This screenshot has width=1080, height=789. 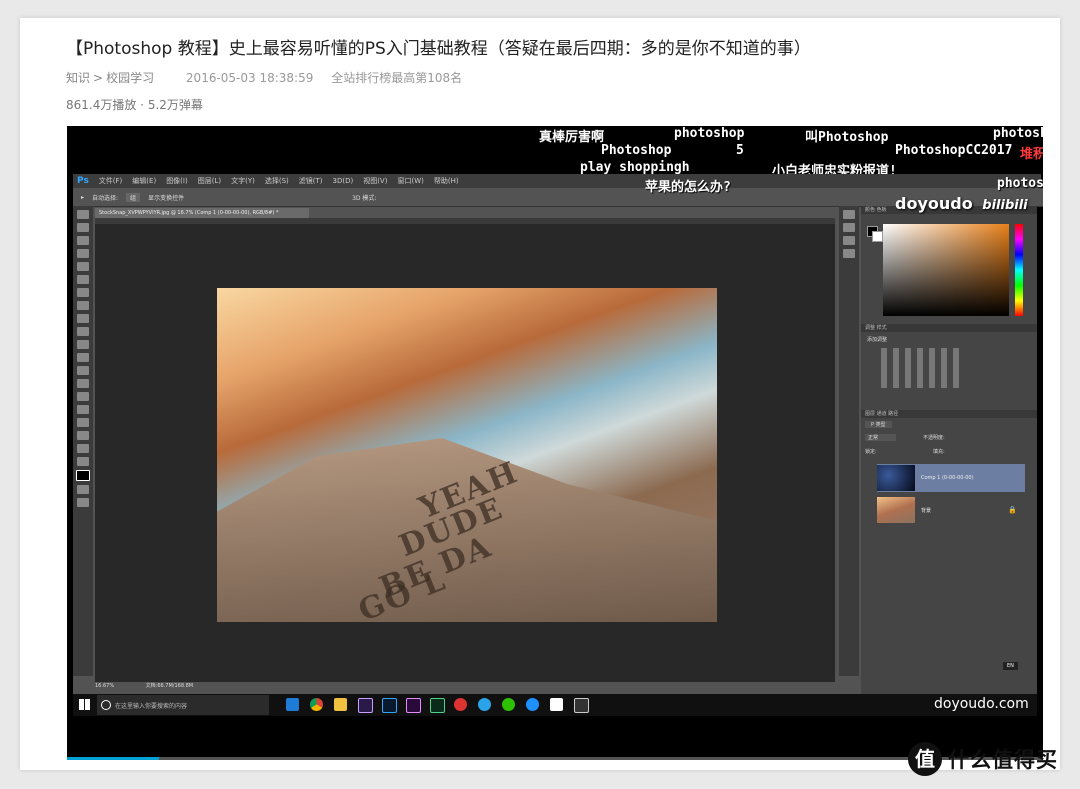 I want to click on brush-icon, so click(x=83, y=305).